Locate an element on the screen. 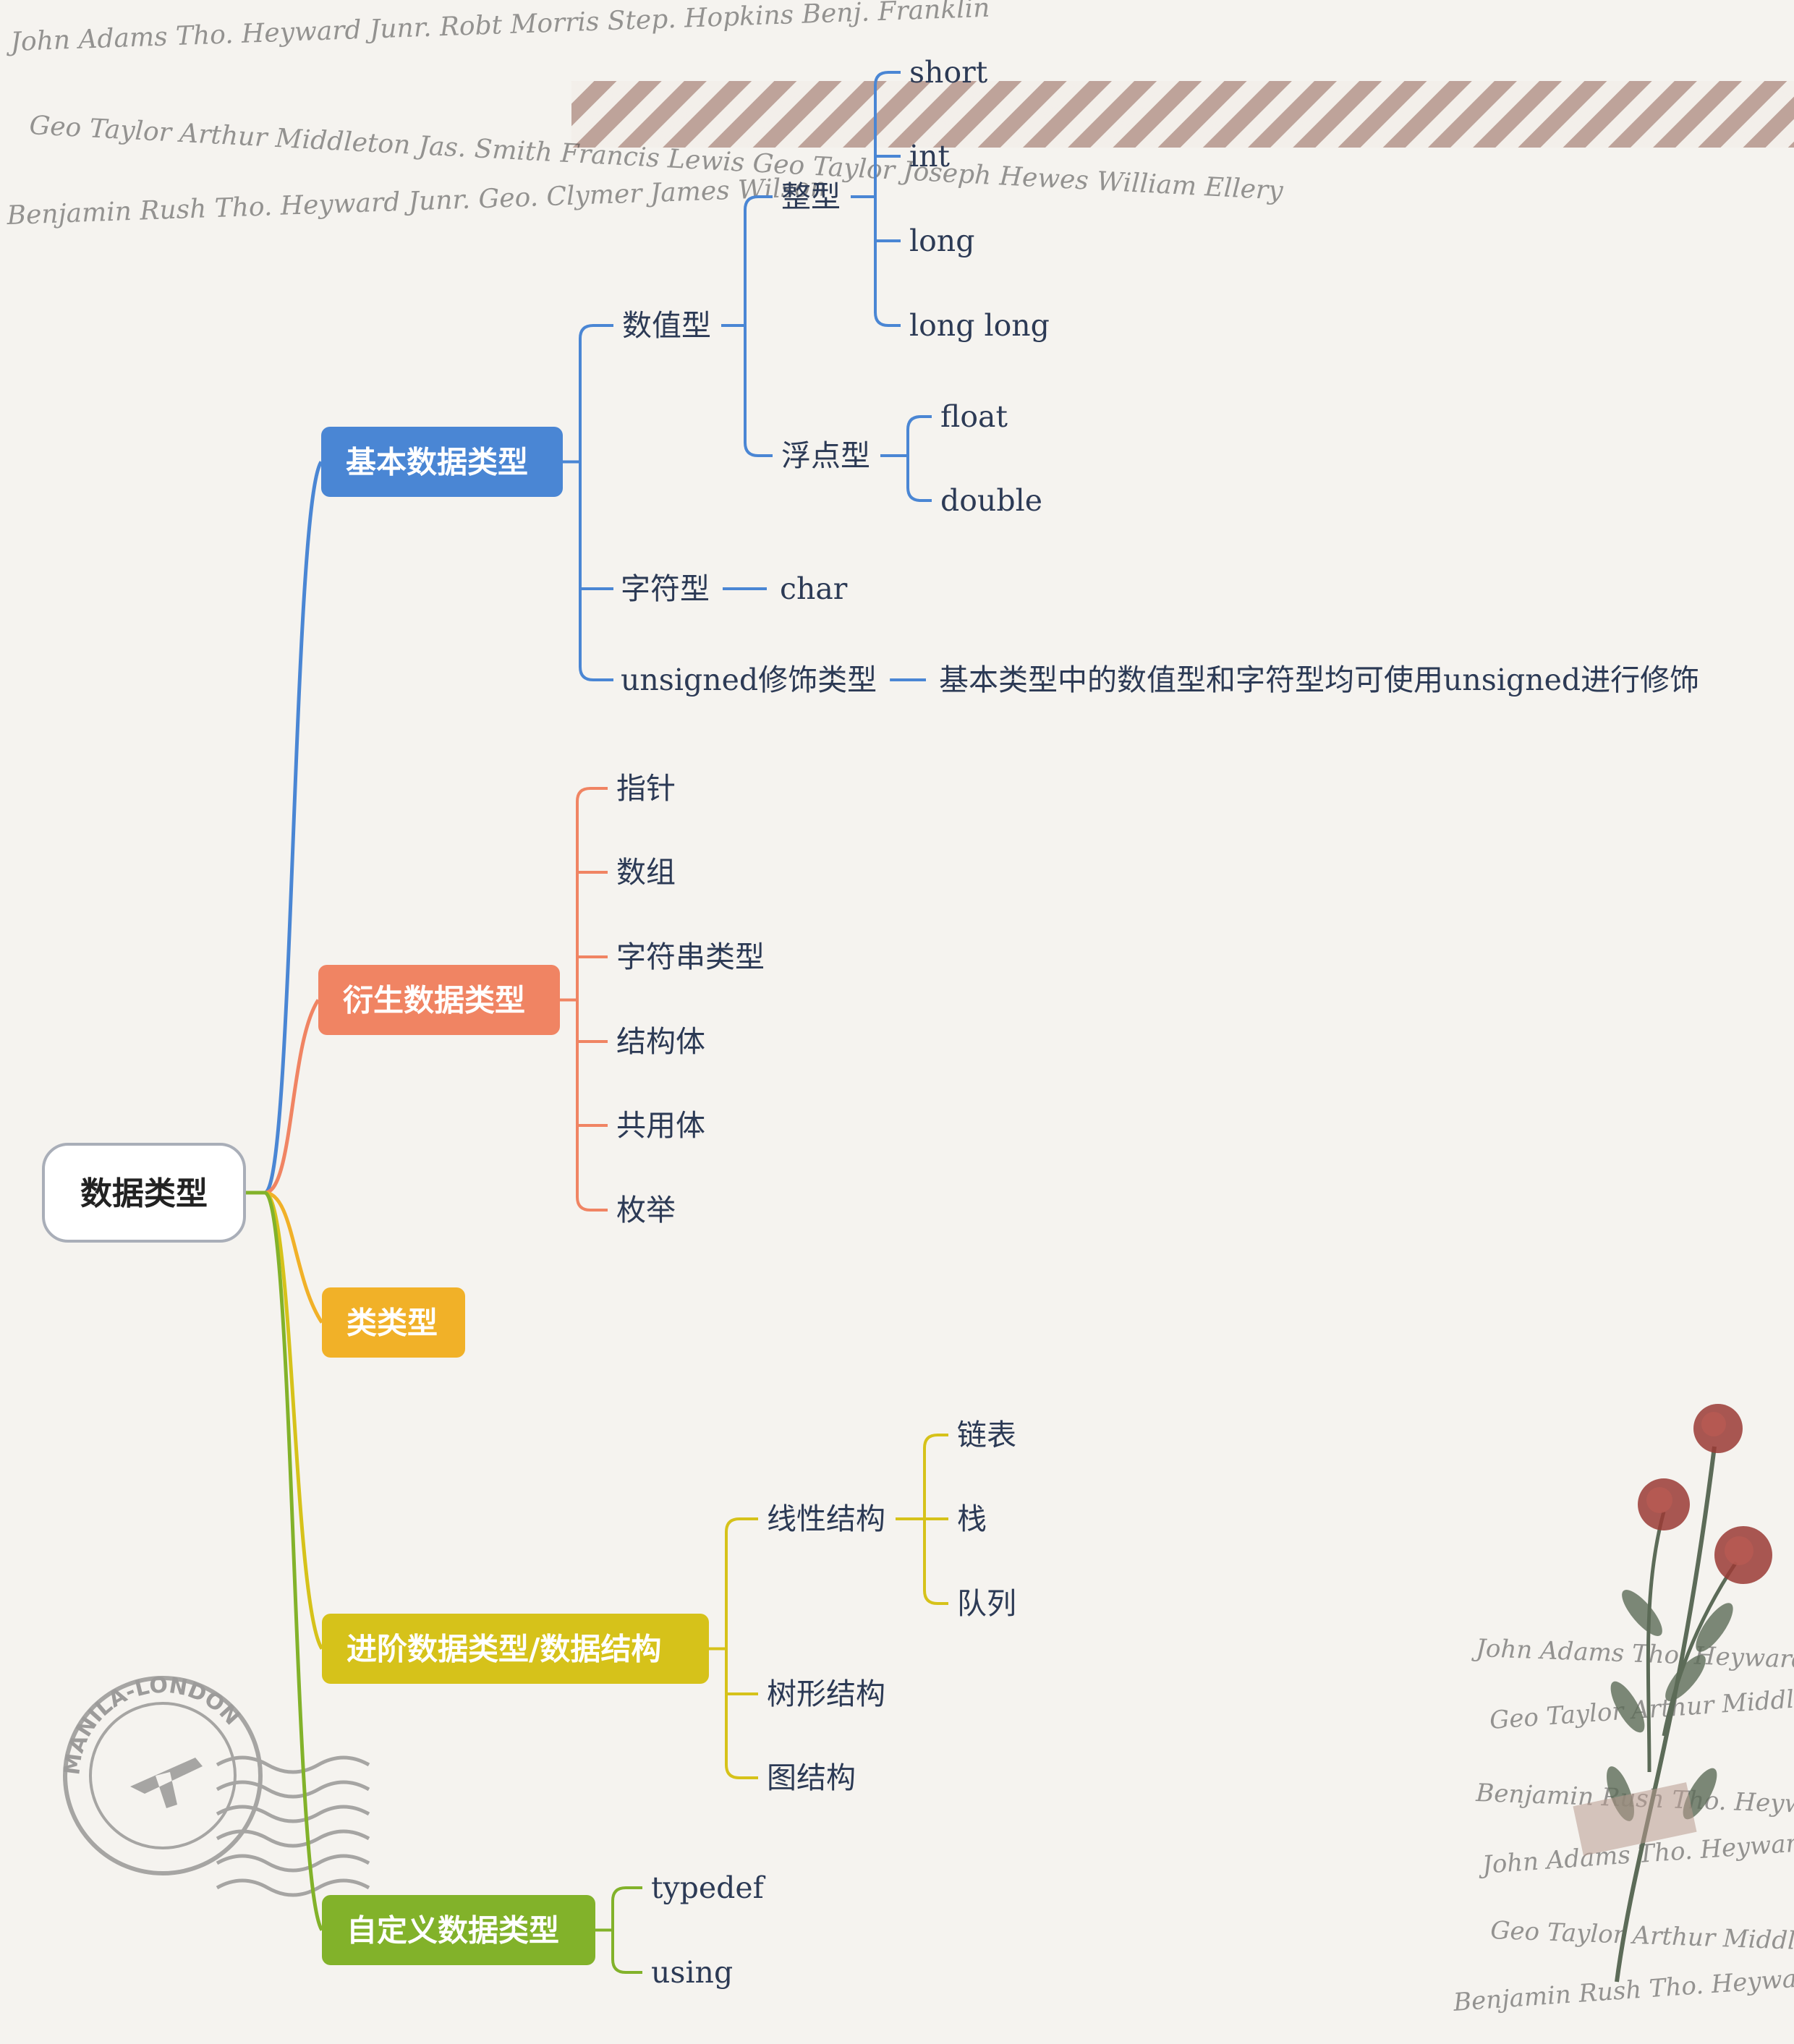 Image resolution: width=1794 pixels, height=2044 pixels. leaf-node: short is located at coordinates (948, 72).